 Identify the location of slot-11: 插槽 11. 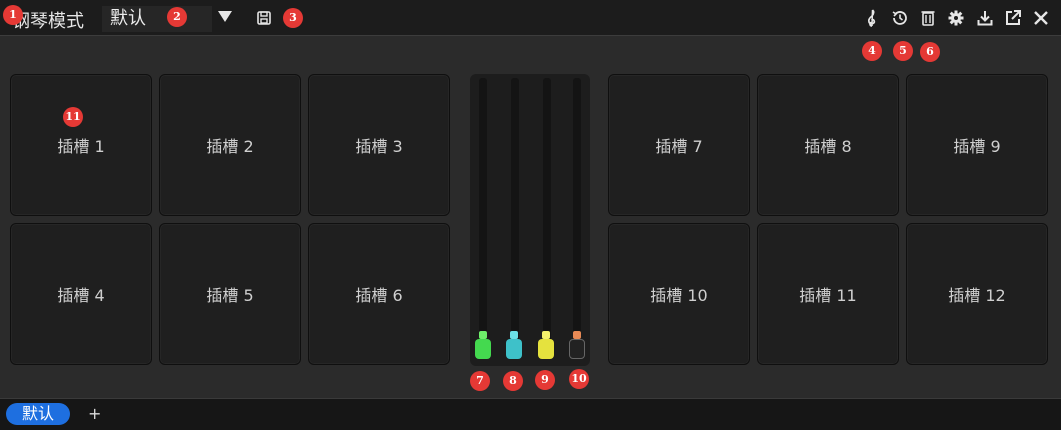
(828, 294).